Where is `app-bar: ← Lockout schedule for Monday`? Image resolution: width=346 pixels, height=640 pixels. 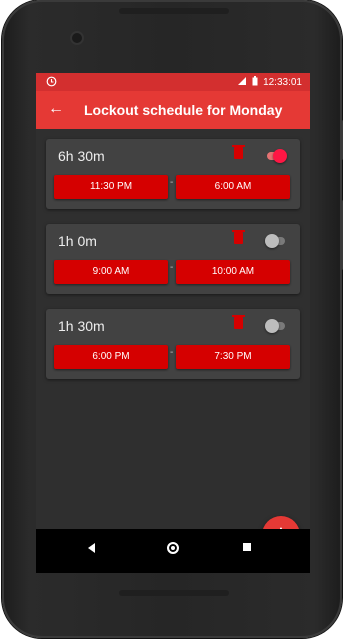
app-bar: ← Lockout schedule for Monday is located at coordinates (173, 110).